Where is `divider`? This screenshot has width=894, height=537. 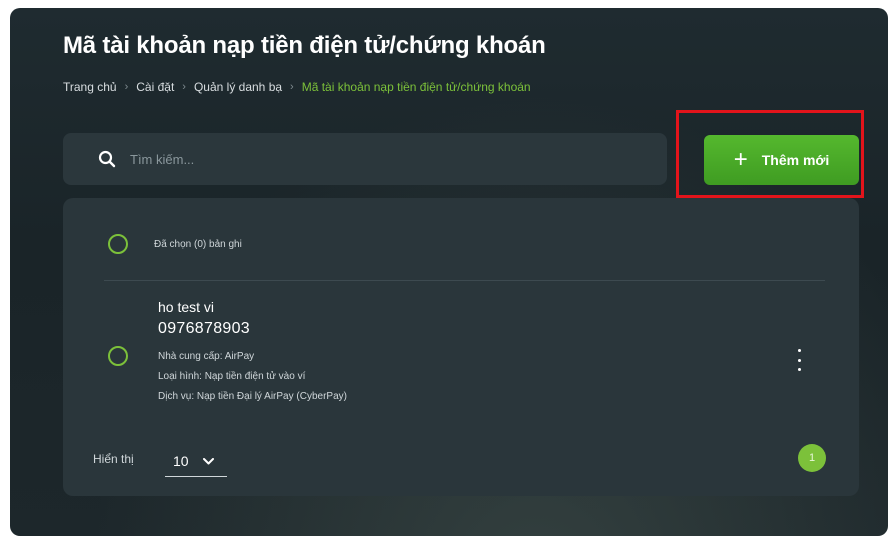 divider is located at coordinates (464, 280).